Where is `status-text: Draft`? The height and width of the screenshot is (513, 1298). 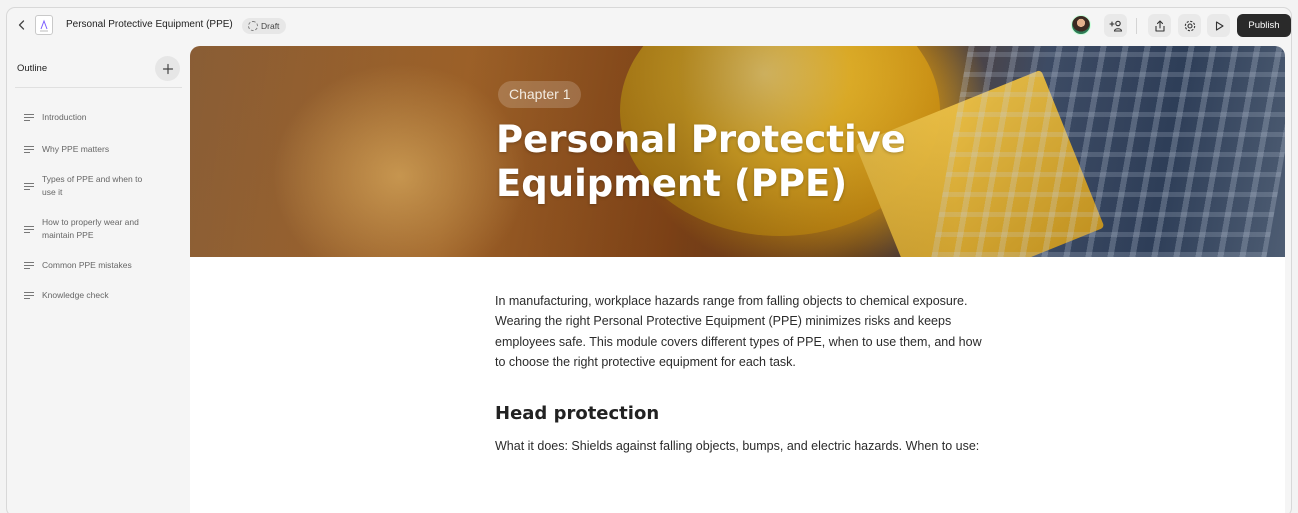
status-text: Draft is located at coordinates (270, 26).